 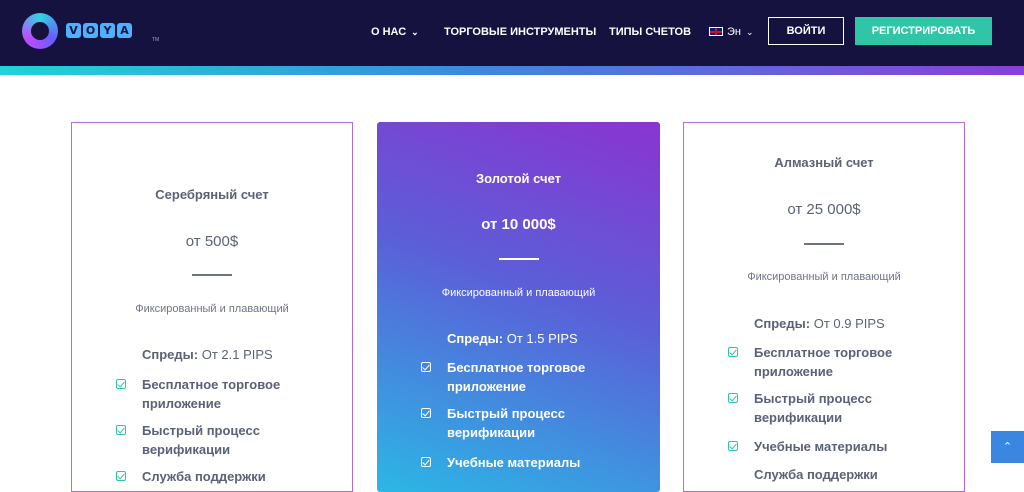 I want to click on logo: V O Y A TM, so click(x=90, y=31).